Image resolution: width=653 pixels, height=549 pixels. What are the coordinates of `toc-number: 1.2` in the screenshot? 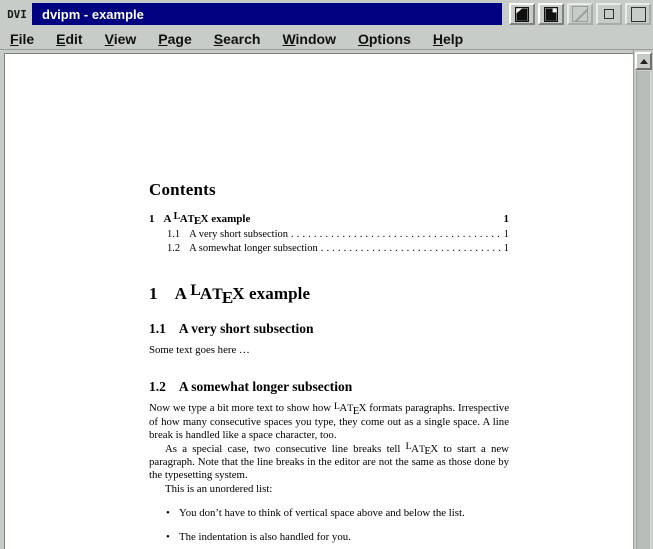 It's located at (174, 248).